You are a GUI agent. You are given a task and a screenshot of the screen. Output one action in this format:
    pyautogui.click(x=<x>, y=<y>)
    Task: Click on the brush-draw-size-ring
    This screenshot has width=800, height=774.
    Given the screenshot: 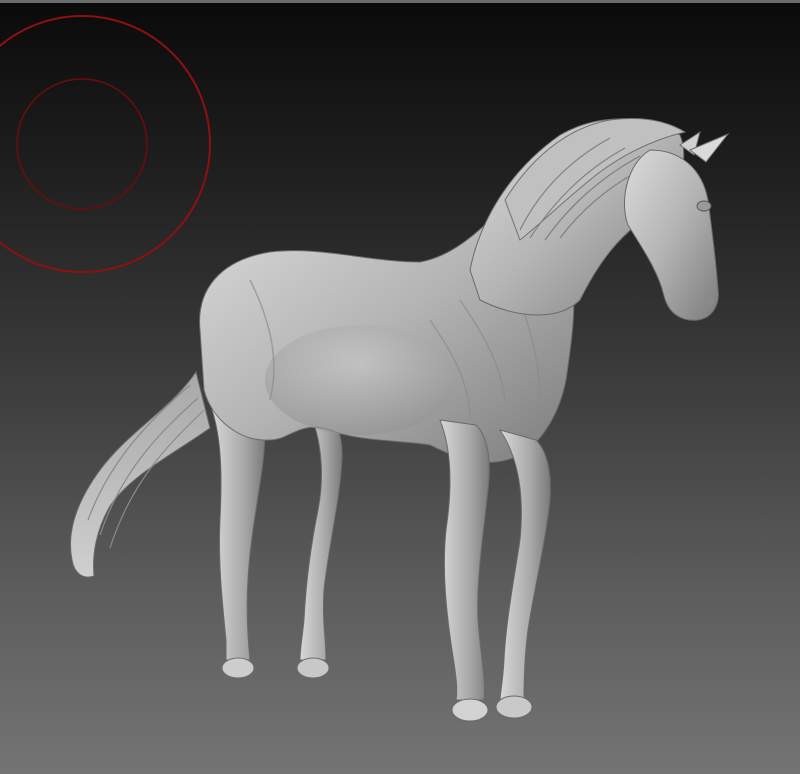 What is the action you would take?
    pyautogui.click(x=105, y=144)
    